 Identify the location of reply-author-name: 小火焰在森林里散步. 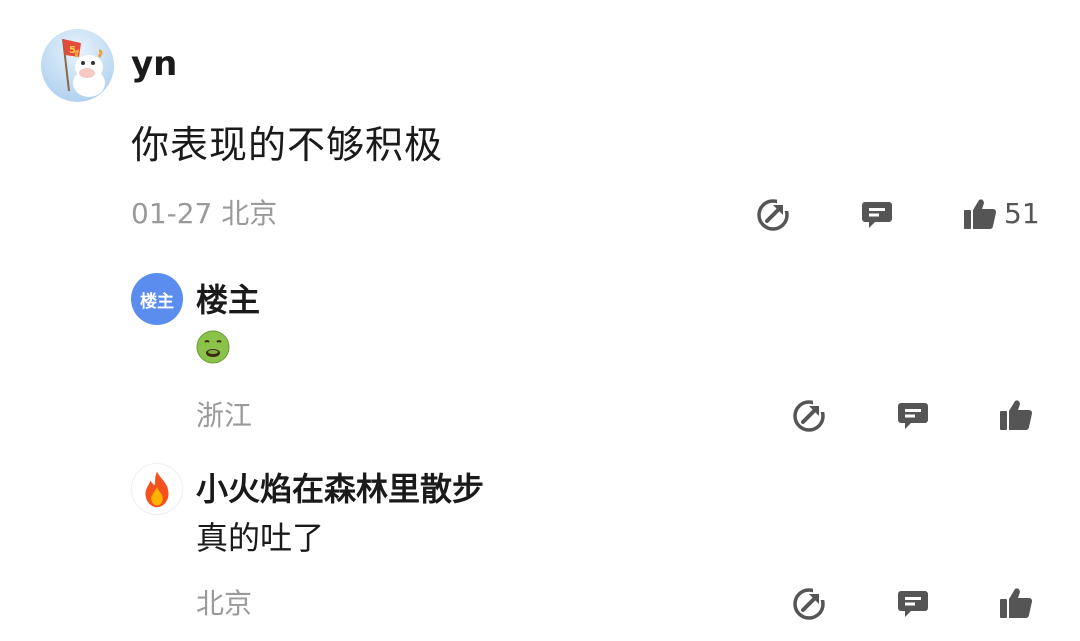
(340, 489).